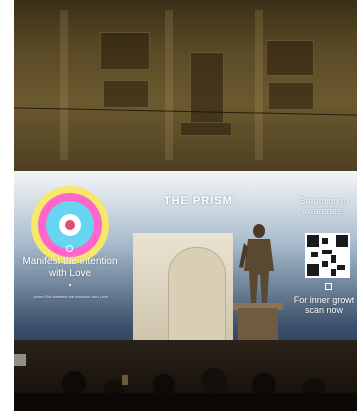 This screenshot has width=357, height=411. Describe the element at coordinates (70, 267) in the screenshot. I see `manifest-text: Manifest the intention with Love` at that location.